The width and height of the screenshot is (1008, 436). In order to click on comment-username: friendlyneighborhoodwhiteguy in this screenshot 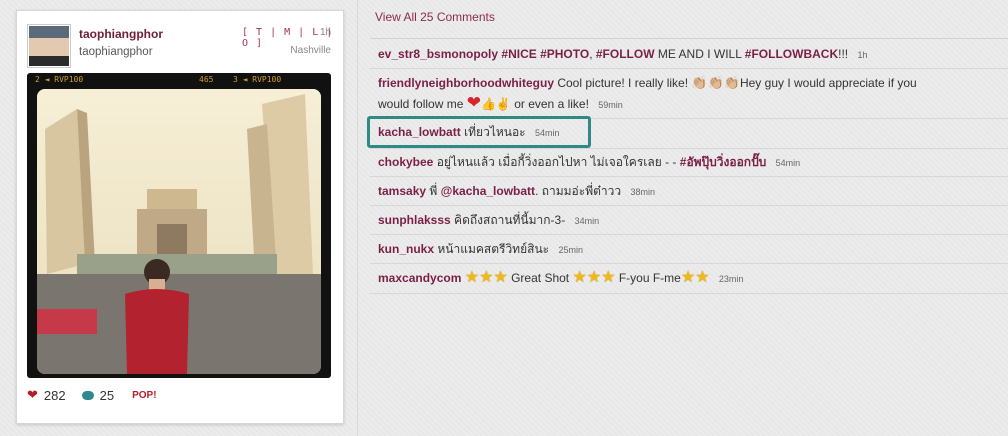, I will do `click(466, 83)`.